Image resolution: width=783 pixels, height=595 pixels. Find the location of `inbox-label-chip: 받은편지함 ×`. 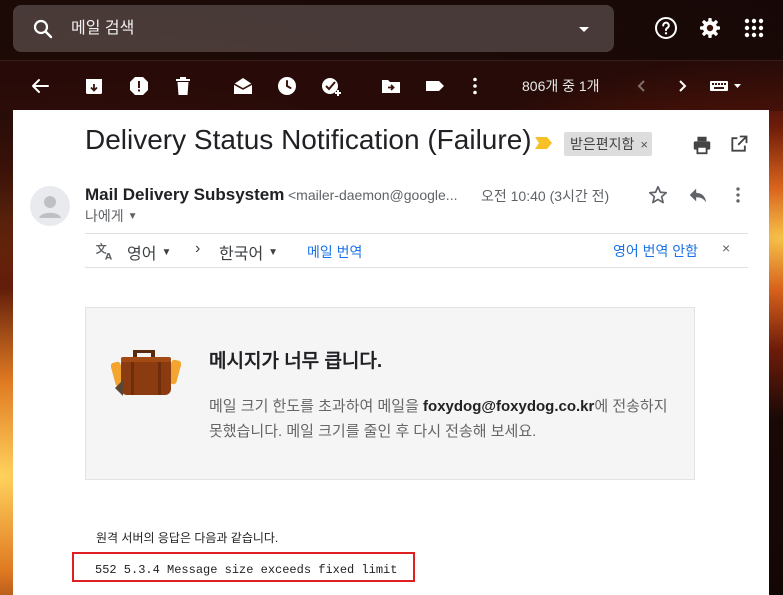

inbox-label-chip: 받은편지함 × is located at coordinates (608, 144).